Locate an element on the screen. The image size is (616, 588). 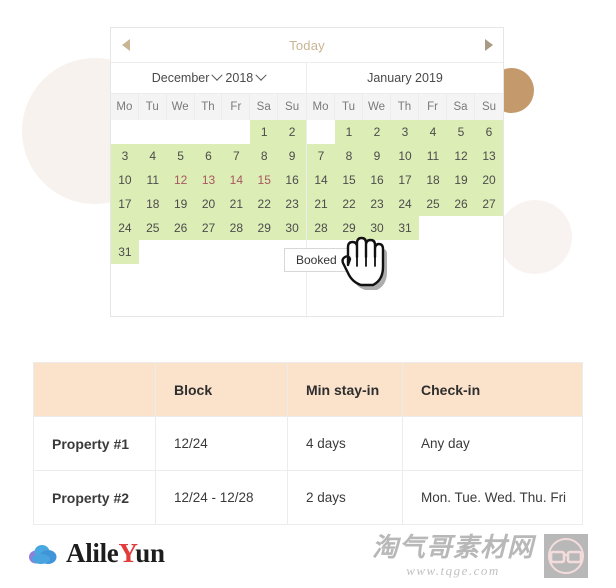
day-cell-dec-8: 8 is located at coordinates (264, 156).